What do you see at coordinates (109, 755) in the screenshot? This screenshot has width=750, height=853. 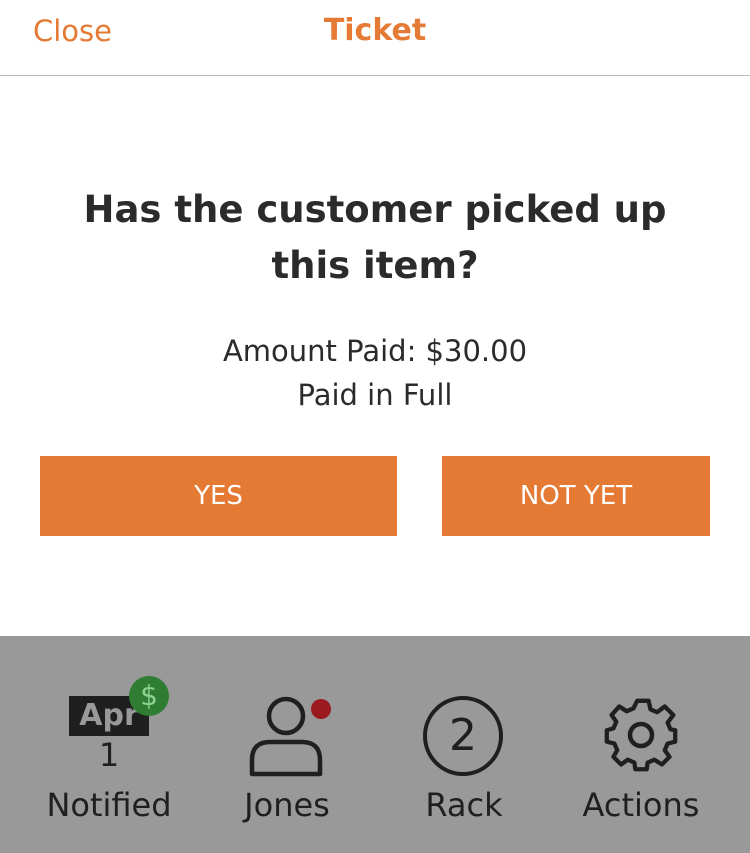 I see `calendar-day: 1` at bounding box center [109, 755].